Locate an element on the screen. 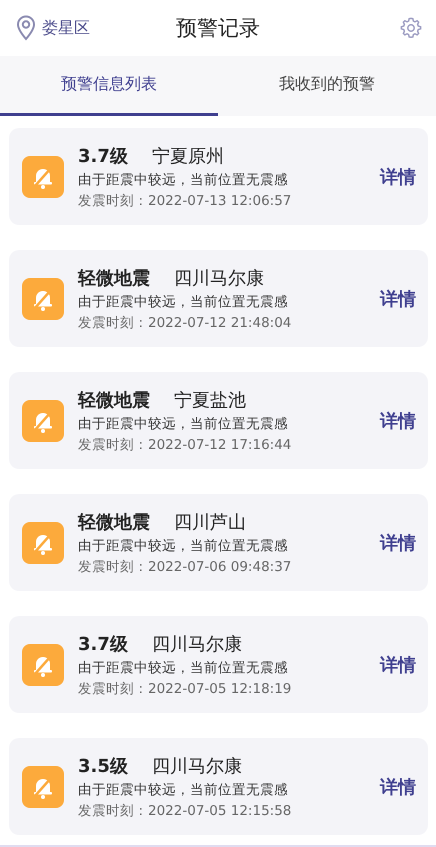 The width and height of the screenshot is (436, 847). place-text: 四川芦山 is located at coordinates (210, 522).